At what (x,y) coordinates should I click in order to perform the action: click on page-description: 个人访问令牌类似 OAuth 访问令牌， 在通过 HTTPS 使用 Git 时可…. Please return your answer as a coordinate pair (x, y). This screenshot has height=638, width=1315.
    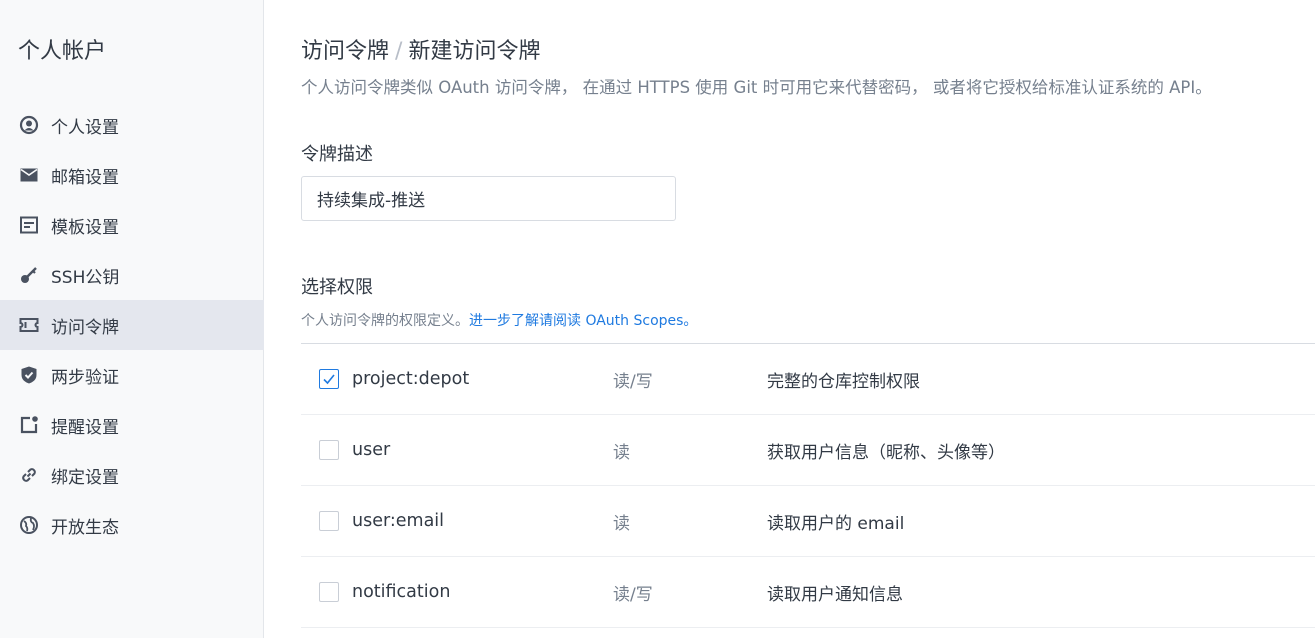
    Looking at the image, I should click on (756, 87).